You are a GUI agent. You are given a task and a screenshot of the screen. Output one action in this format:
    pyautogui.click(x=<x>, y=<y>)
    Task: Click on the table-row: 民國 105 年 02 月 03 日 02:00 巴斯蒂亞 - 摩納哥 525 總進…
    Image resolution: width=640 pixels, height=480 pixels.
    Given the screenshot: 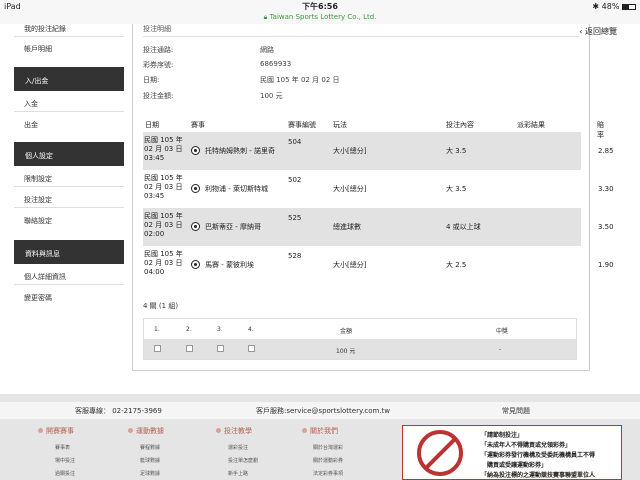 What is the action you would take?
    pyautogui.click(x=378, y=227)
    